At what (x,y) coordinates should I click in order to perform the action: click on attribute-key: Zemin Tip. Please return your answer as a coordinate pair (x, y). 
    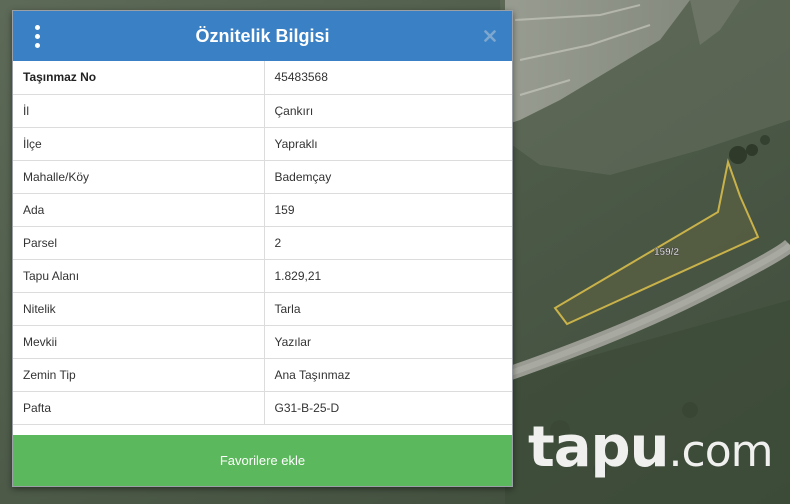
    Looking at the image, I should click on (139, 375).